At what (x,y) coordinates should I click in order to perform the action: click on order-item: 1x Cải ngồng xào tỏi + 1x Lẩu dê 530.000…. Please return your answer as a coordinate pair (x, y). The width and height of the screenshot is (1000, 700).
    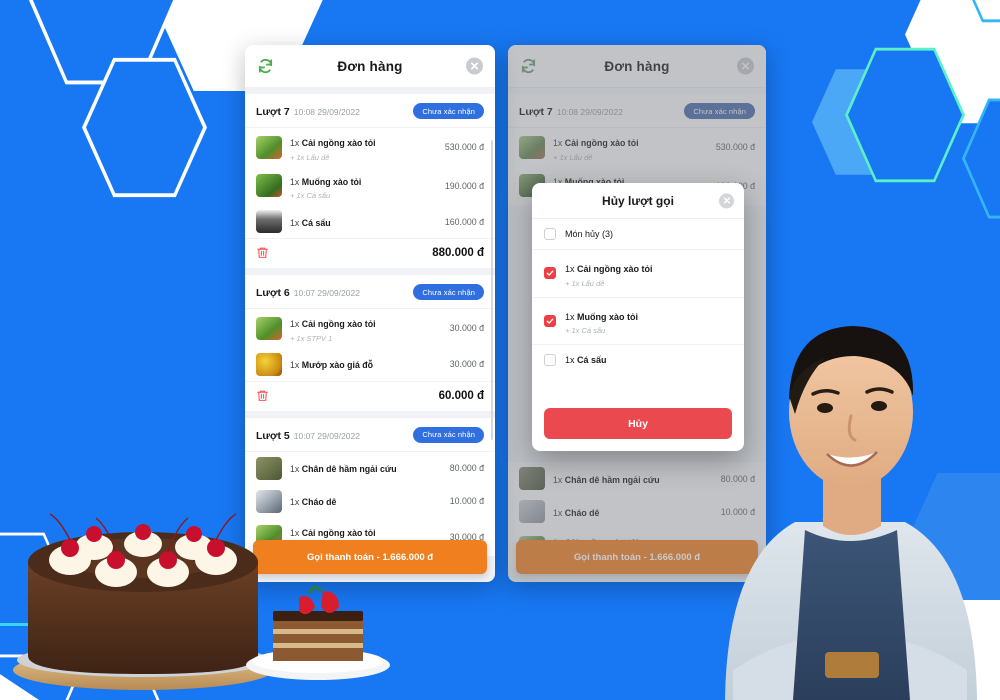
    Looking at the image, I should click on (370, 147).